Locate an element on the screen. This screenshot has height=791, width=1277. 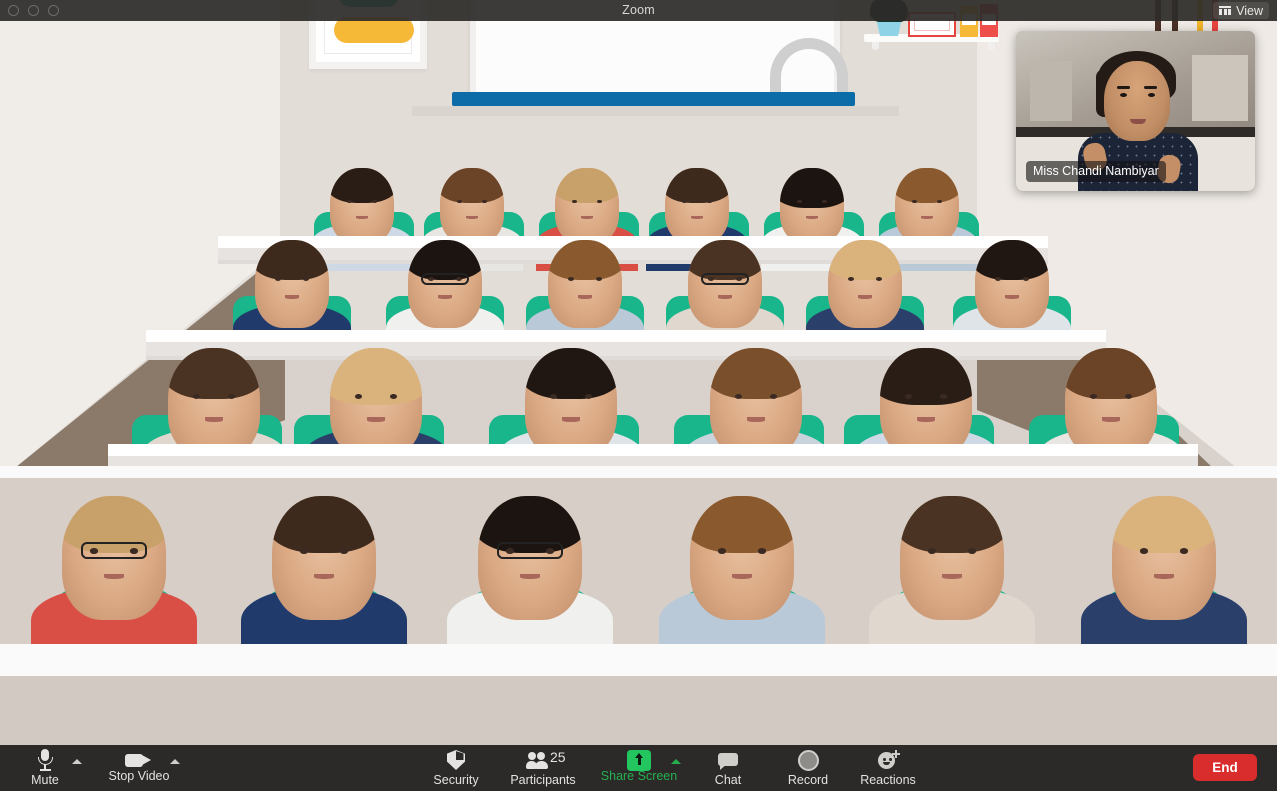
mute-label: Mute is located at coordinates (45, 780).